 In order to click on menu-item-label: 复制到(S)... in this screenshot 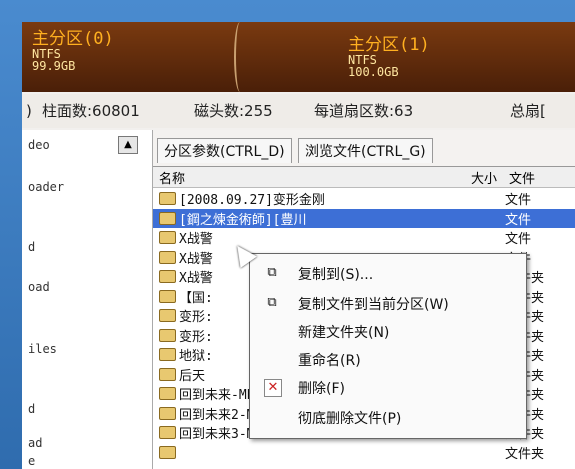, I will do `click(336, 275)`.